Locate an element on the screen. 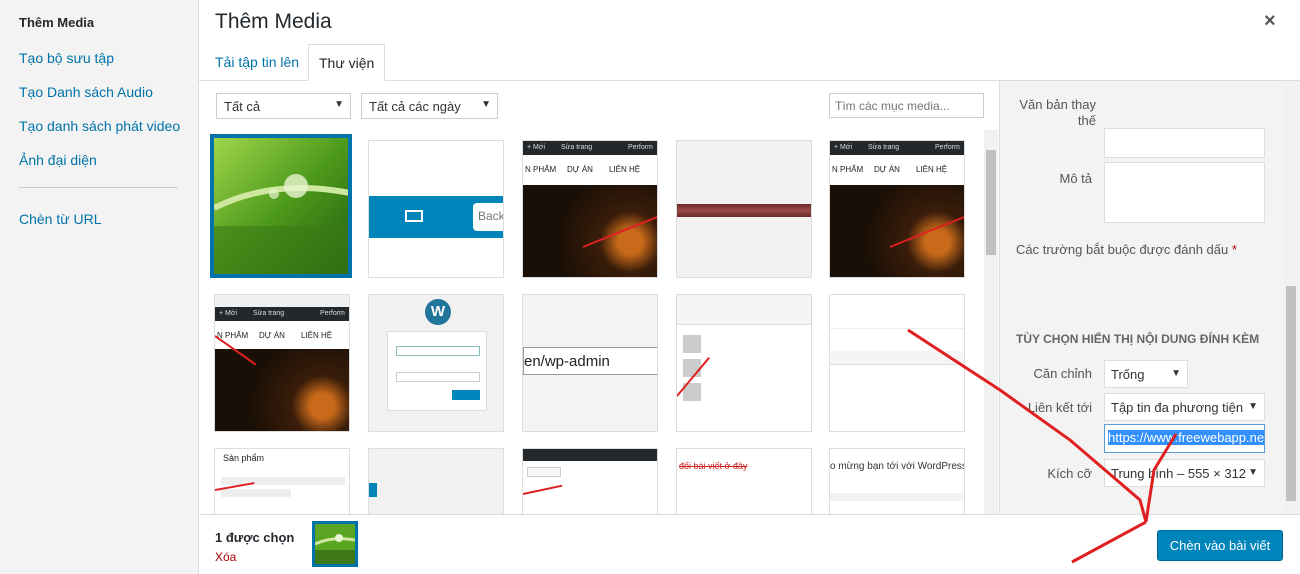 This screenshot has height=574, width=1300. link-url-field: https://www.freewebapp.net is located at coordinates (1184, 438).